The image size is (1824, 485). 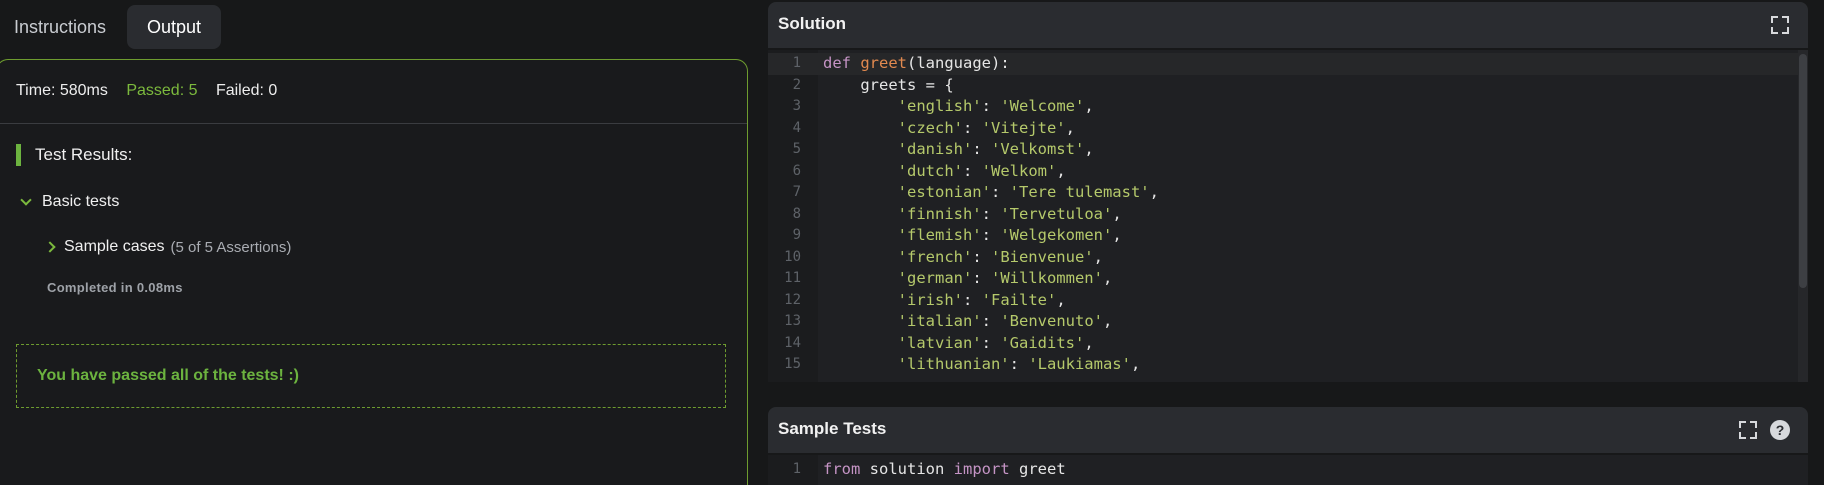 I want to click on code-token: 'Velkomst', so click(x=1037, y=149).